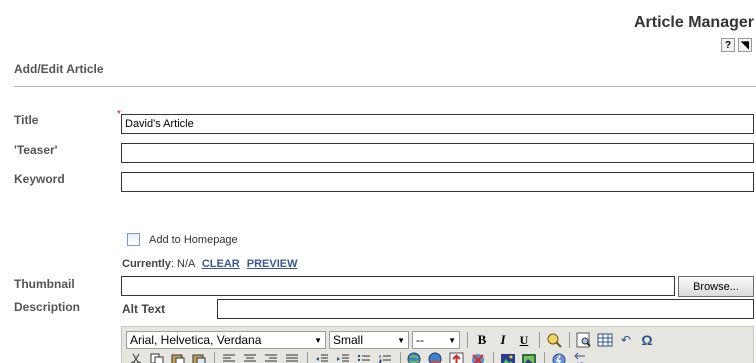 Image resolution: width=756 pixels, height=363 pixels. Describe the element at coordinates (196, 340) in the screenshot. I see `font-family-value: Arial, Helvetica, Verdana` at that location.